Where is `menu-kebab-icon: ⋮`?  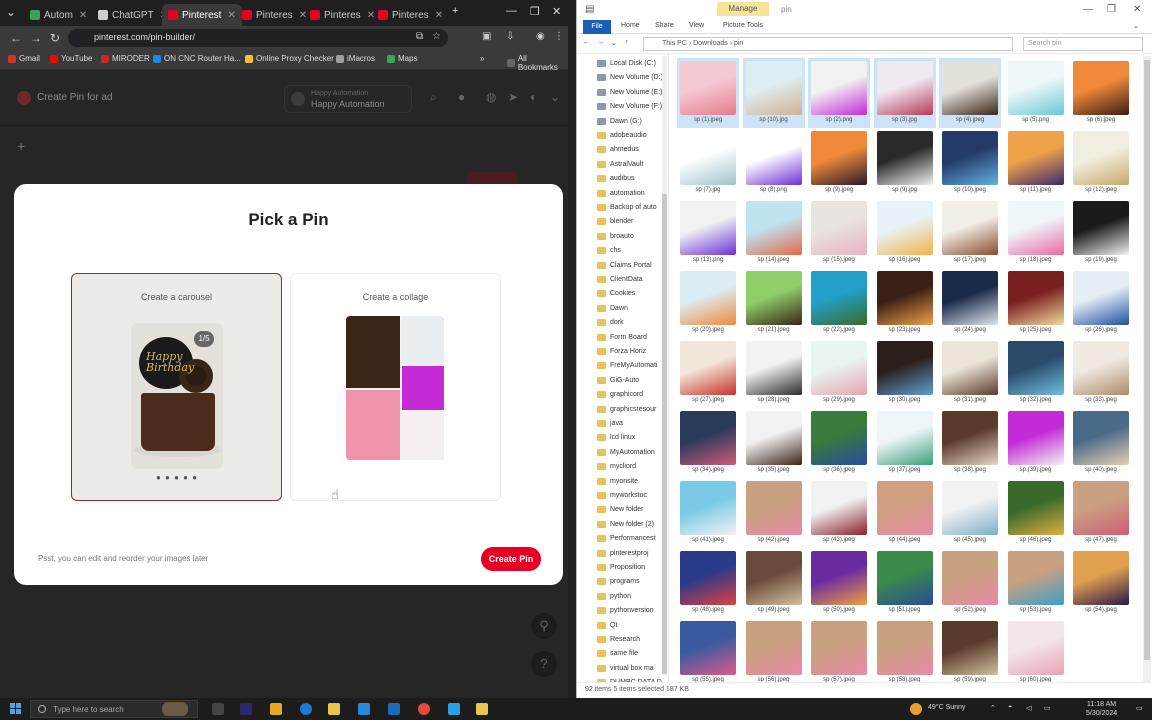
menu-kebab-icon: ⋮ is located at coordinates (559, 36).